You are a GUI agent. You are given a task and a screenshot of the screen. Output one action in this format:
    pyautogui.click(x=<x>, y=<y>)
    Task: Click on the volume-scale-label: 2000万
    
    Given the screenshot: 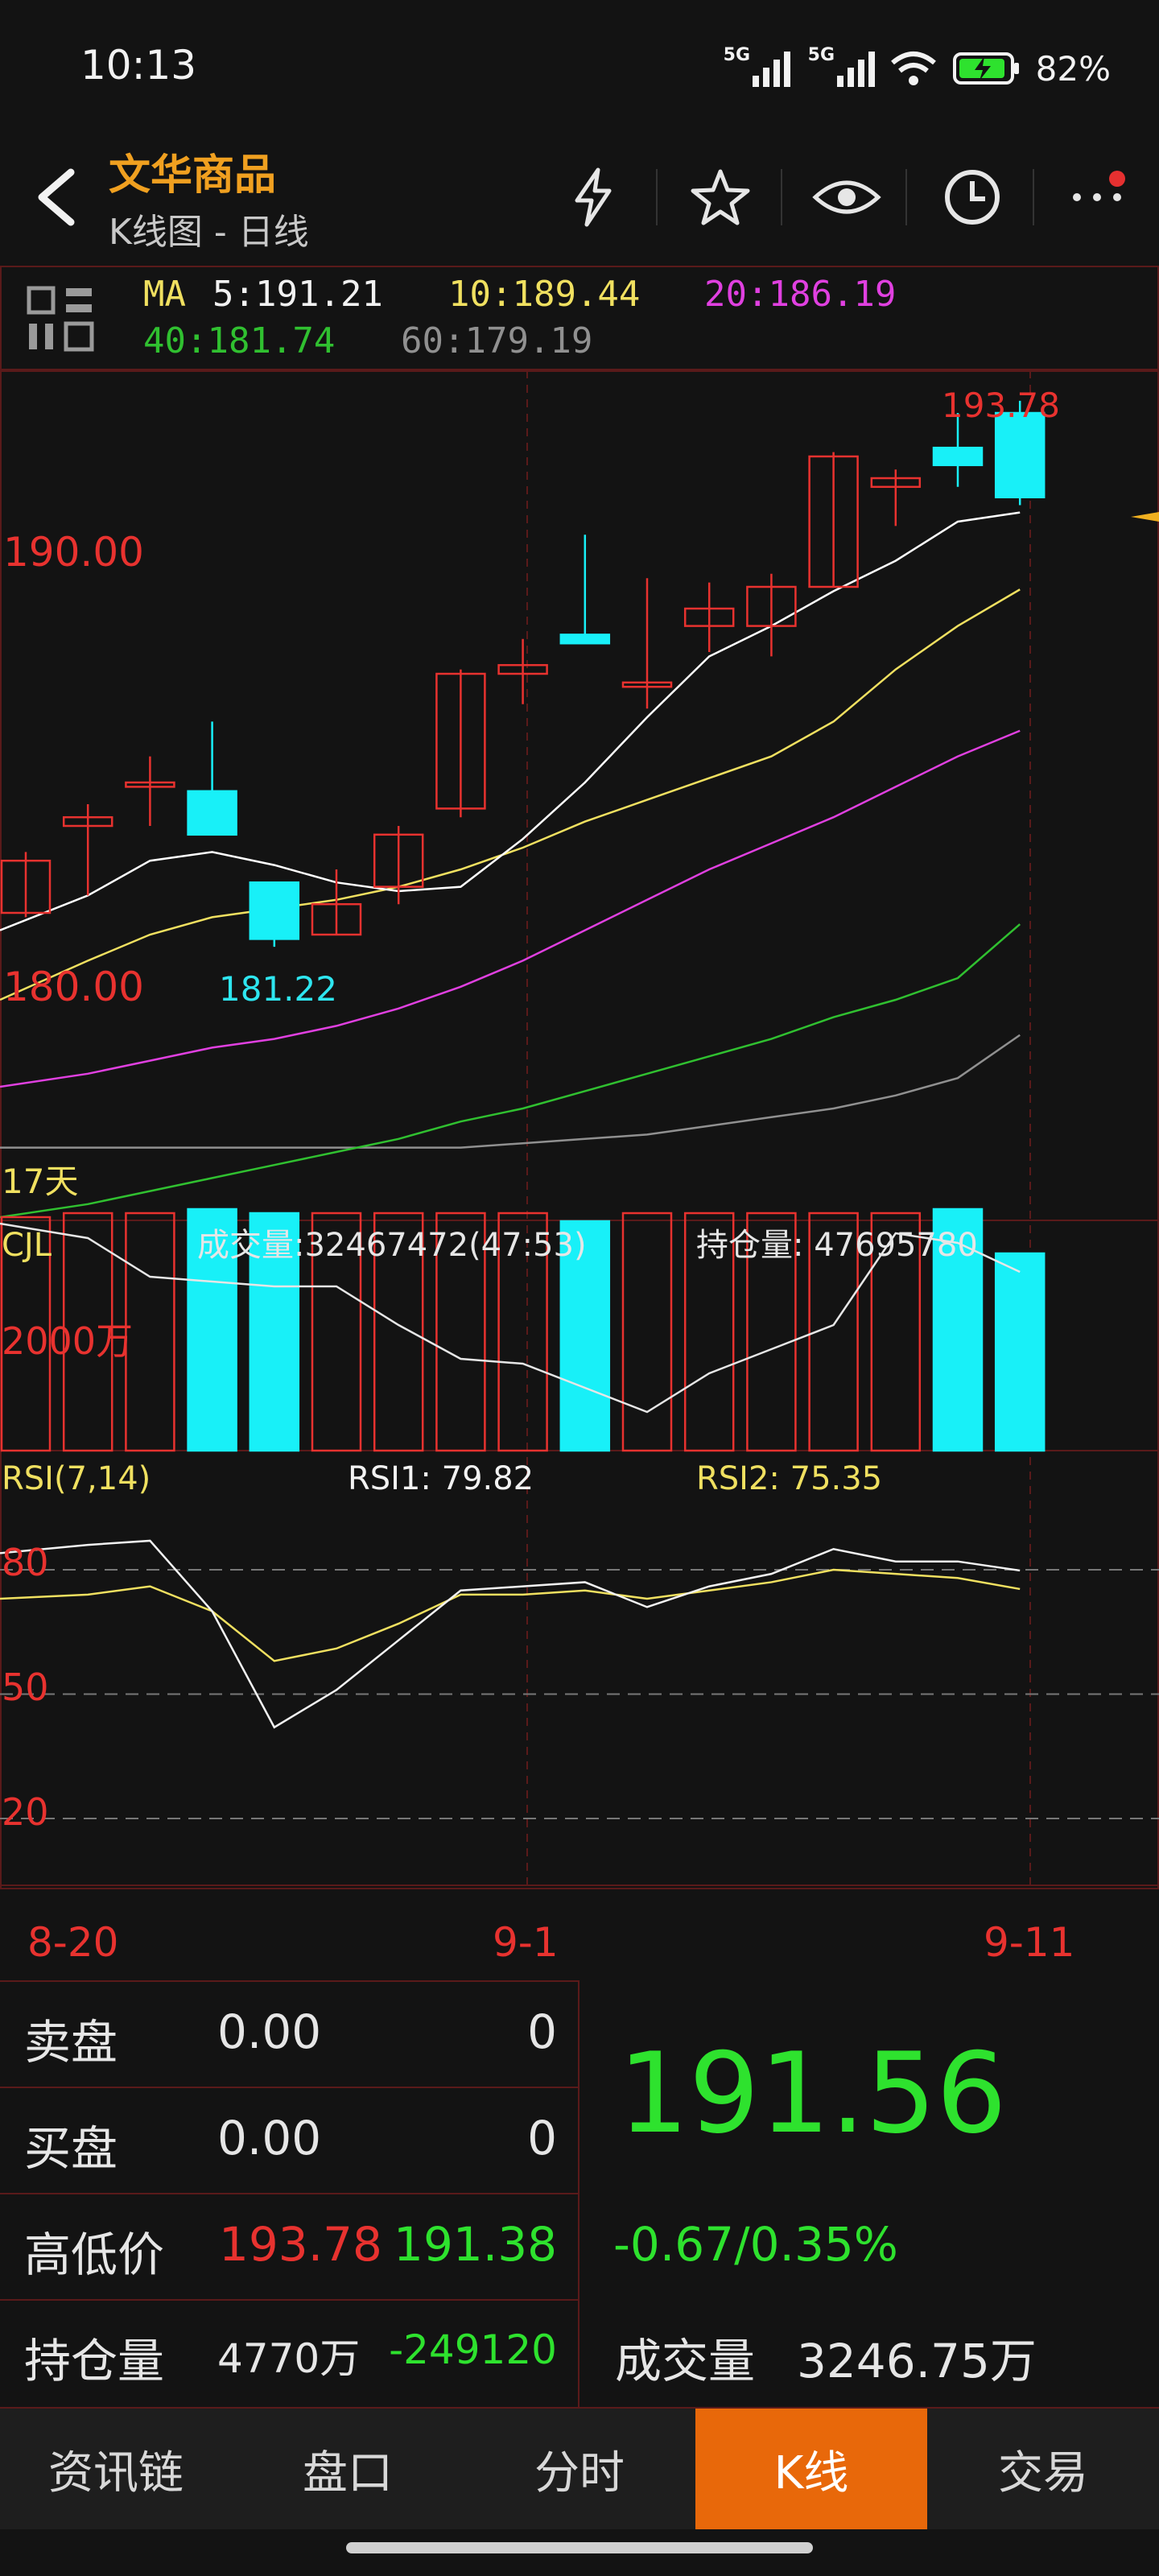 What is the action you would take?
    pyautogui.click(x=67, y=1341)
    